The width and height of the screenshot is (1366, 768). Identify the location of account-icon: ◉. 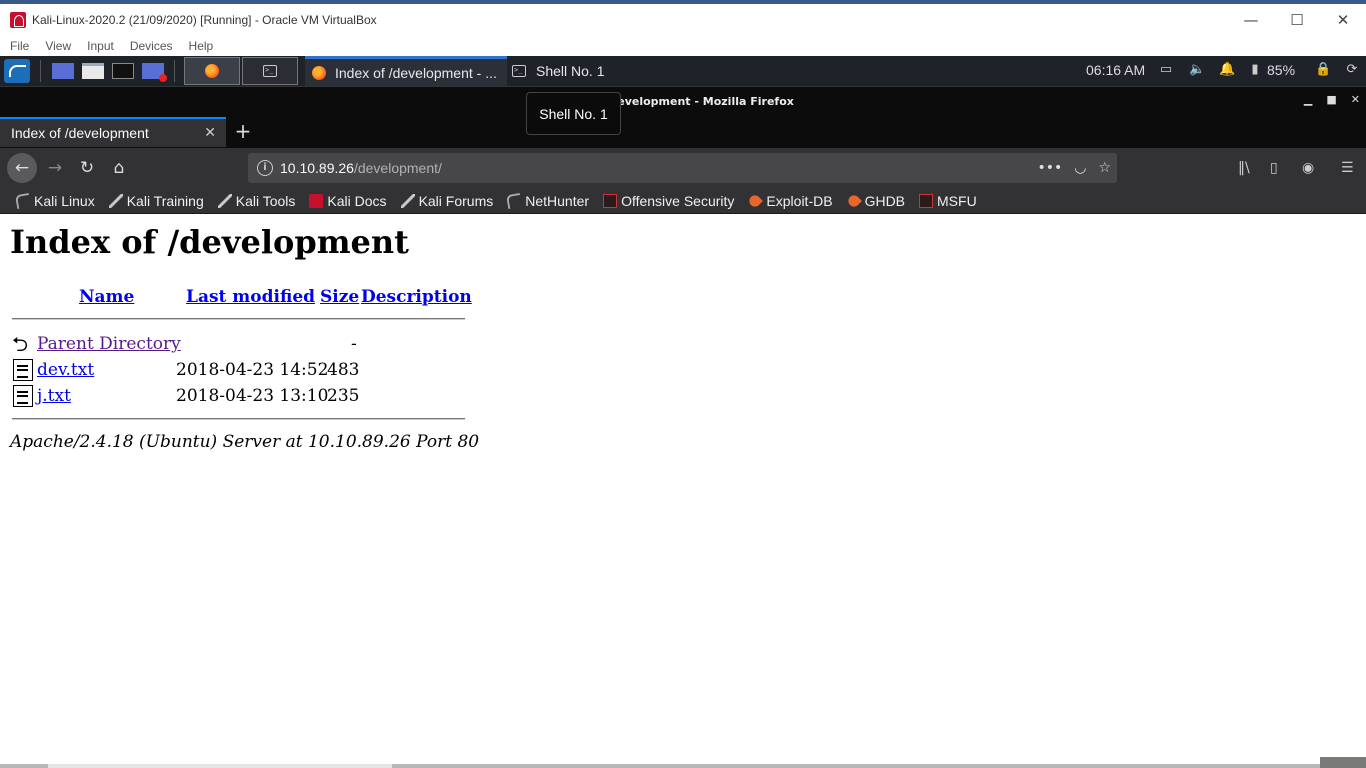
(1308, 168).